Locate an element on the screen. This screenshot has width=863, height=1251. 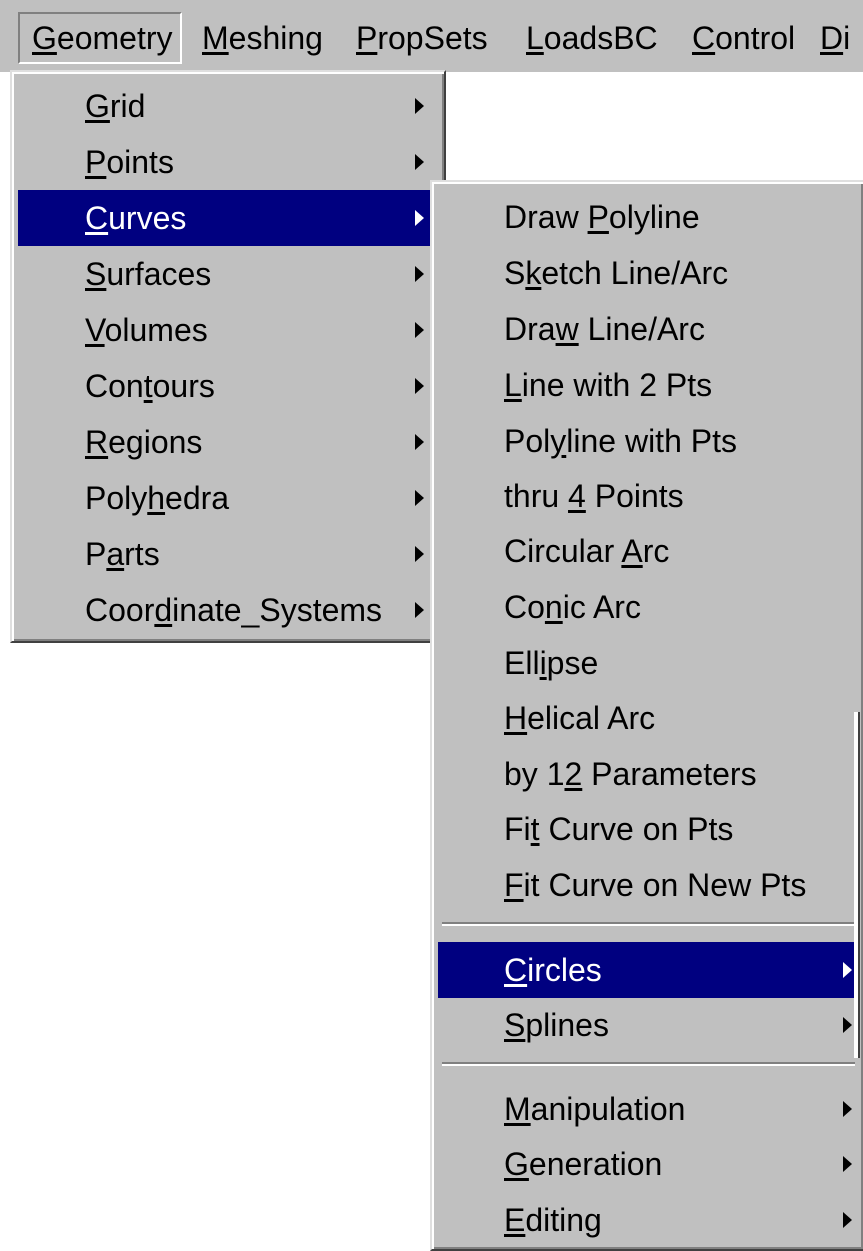
label-post: urves is located at coordinates (147, 218).